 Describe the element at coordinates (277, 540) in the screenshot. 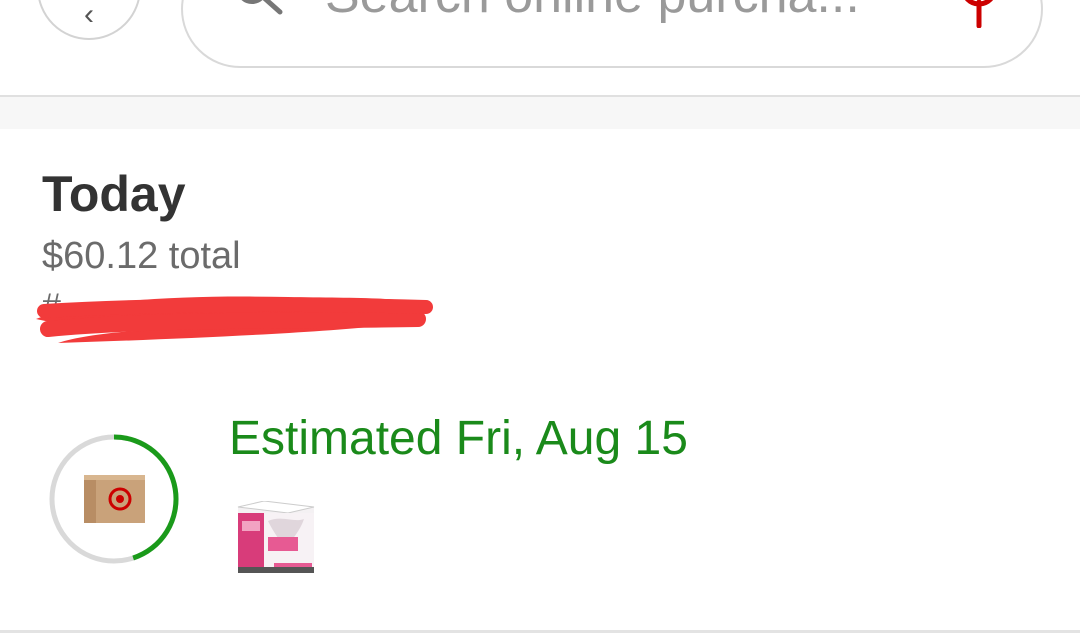

I see `product-thumbnail` at that location.